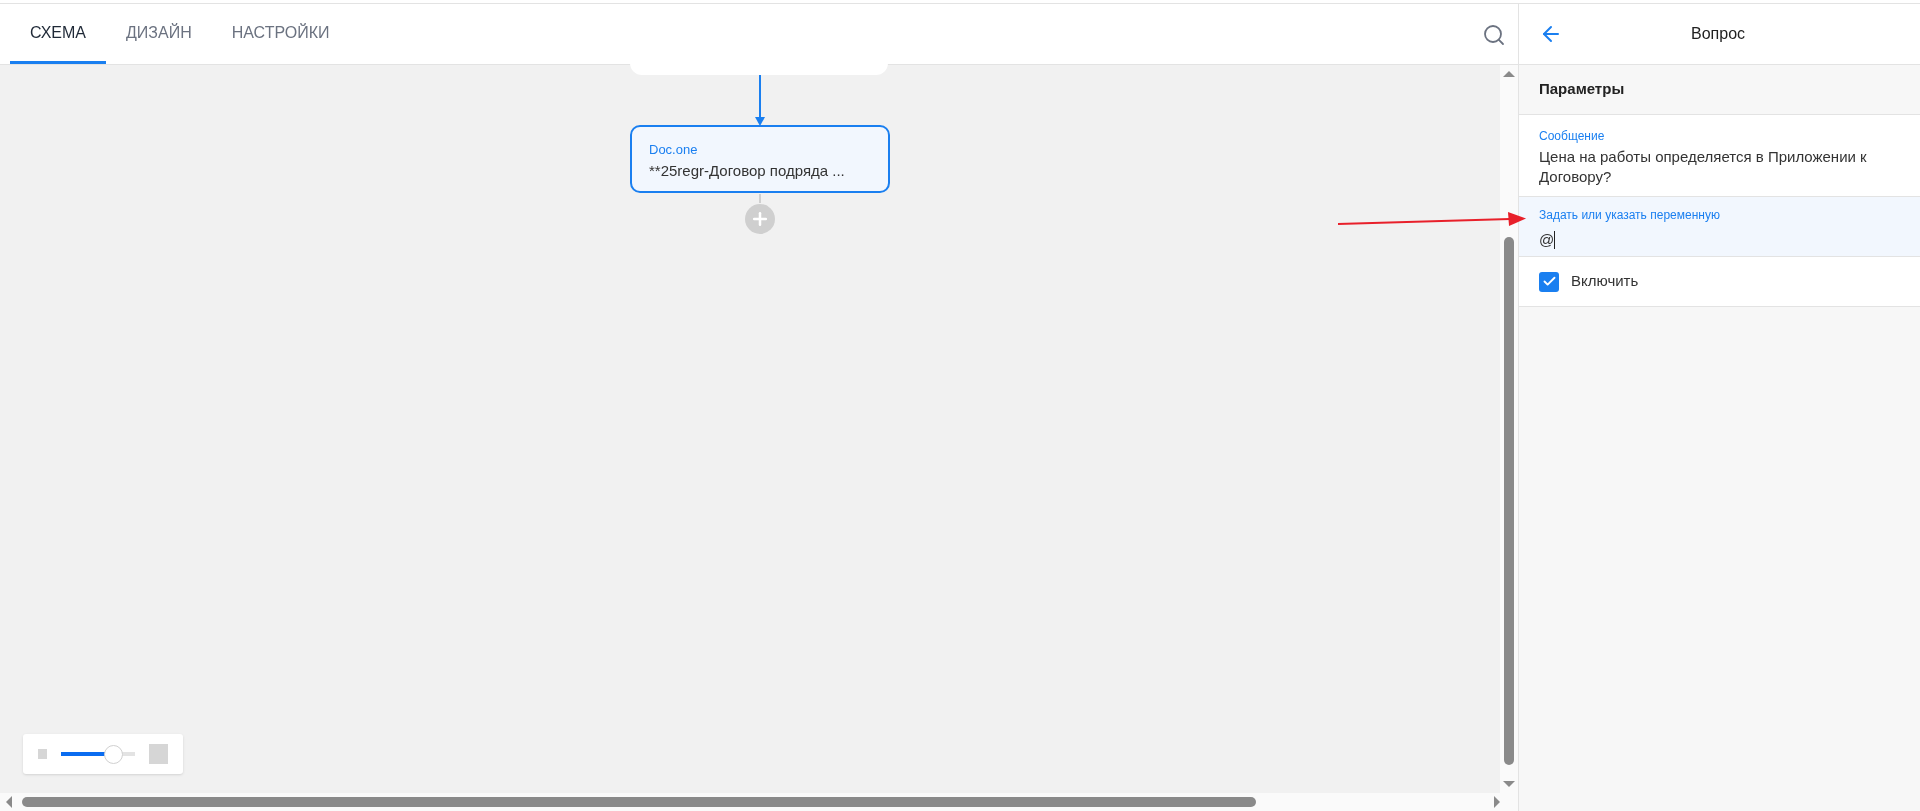  I want to click on search-button, so click(1494, 35).